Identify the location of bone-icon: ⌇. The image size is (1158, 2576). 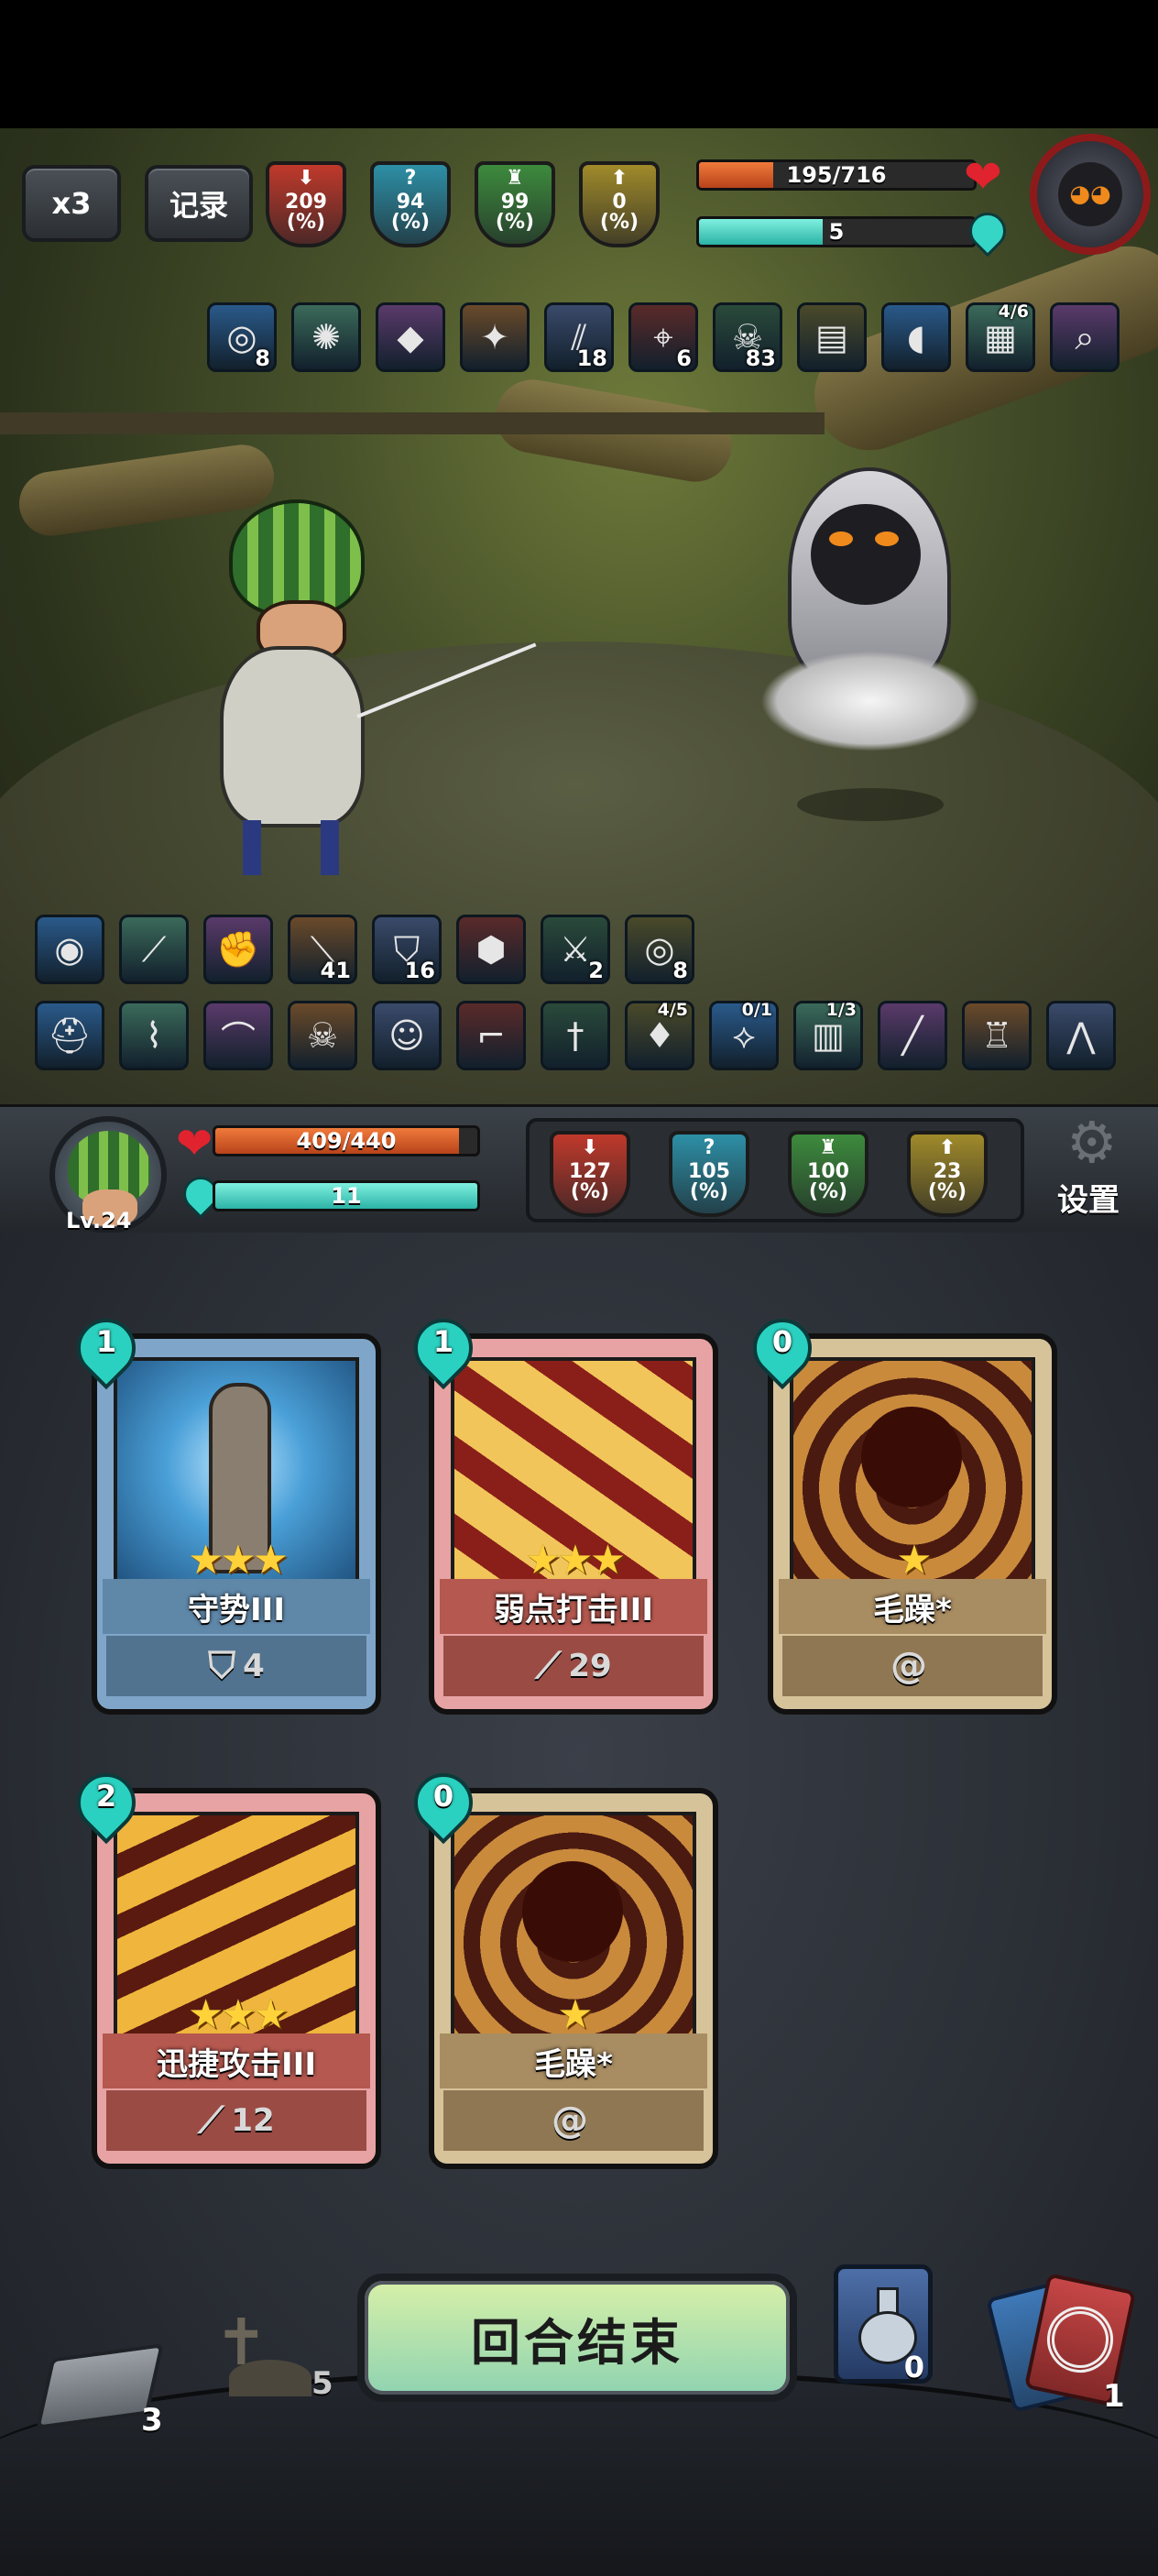
(154, 1035).